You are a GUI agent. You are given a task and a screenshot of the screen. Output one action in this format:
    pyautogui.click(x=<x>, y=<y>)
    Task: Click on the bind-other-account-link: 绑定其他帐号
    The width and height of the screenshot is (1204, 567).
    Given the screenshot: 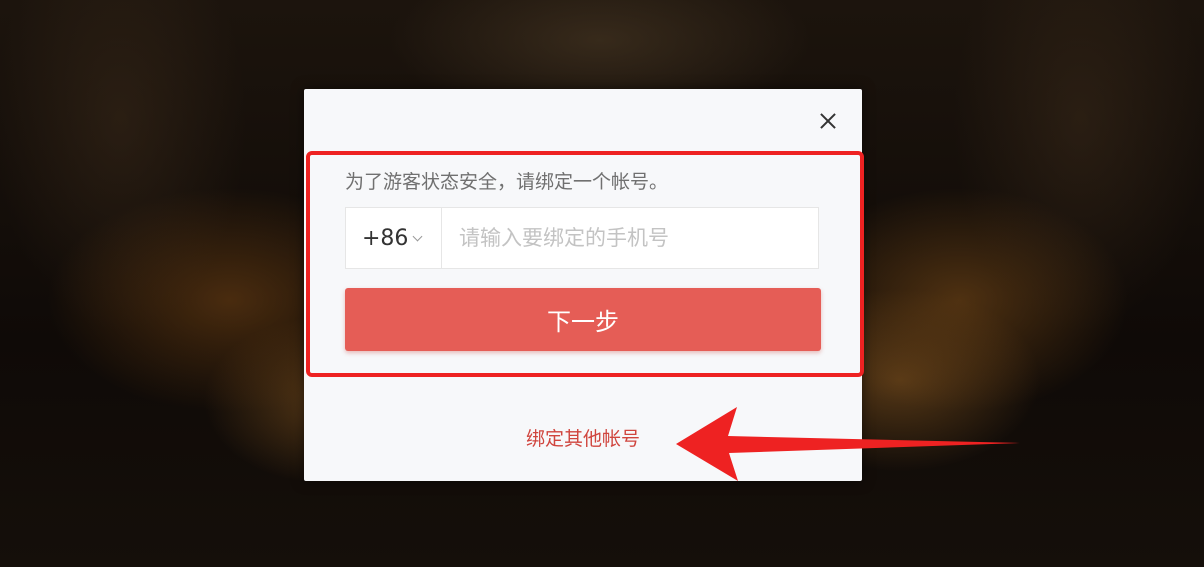 What is the action you would take?
    pyautogui.click(x=583, y=437)
    